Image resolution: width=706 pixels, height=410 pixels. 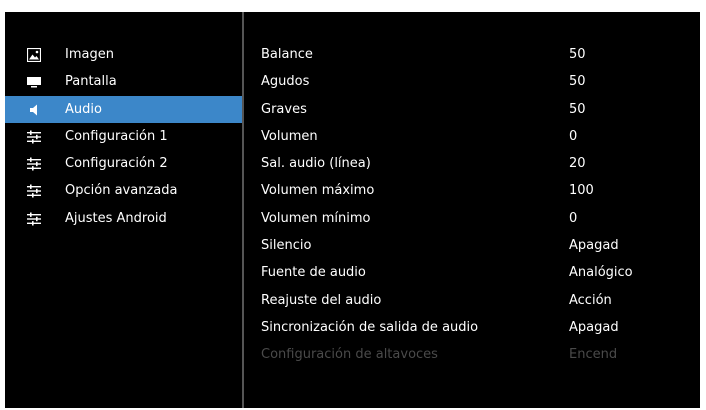 What do you see at coordinates (321, 300) in the screenshot?
I see `setting-label: Reajuste del audio` at bounding box center [321, 300].